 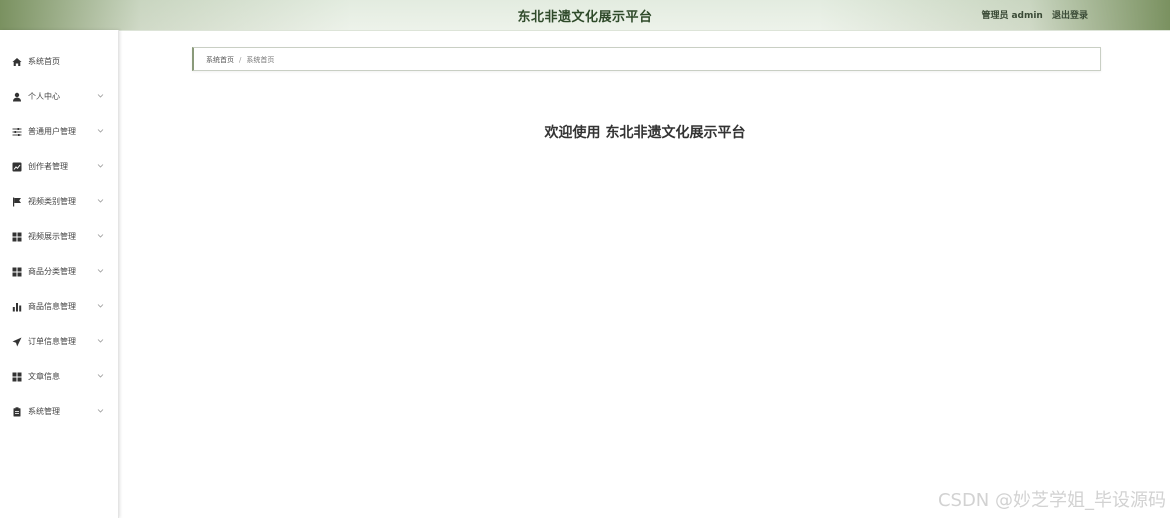 What do you see at coordinates (572, 133) in the screenshot?
I see `welcome-prefix: 欢迎使用` at bounding box center [572, 133].